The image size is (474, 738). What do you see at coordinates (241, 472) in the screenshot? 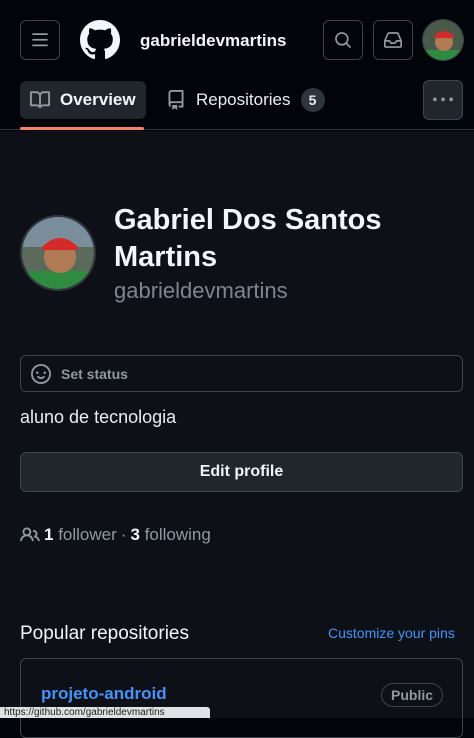
I see `edit-profile-button: Edit profile` at bounding box center [241, 472].